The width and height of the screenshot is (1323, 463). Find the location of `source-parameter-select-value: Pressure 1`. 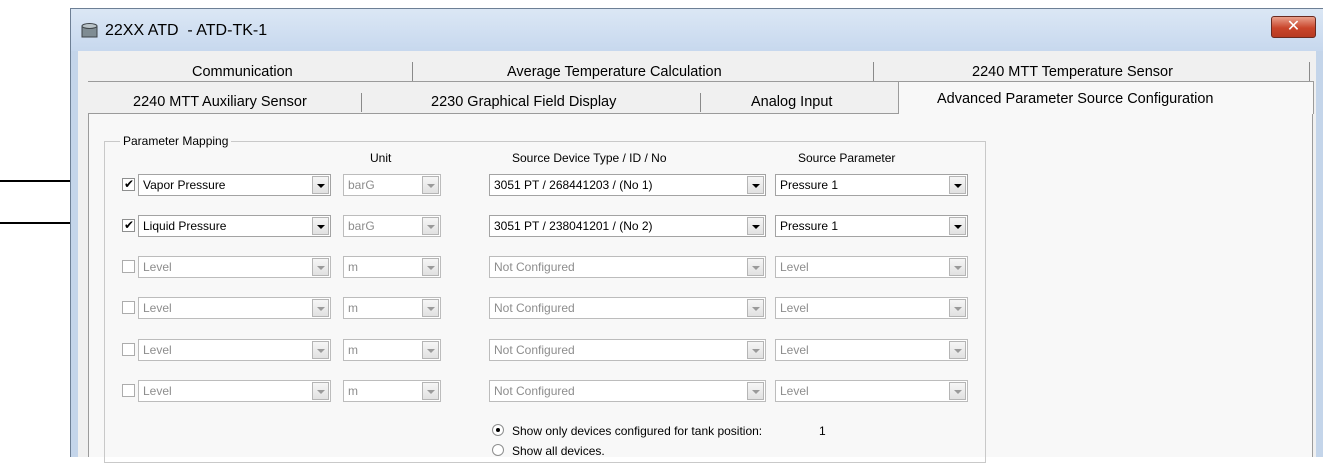

source-parameter-select-value: Pressure 1 is located at coordinates (809, 226).